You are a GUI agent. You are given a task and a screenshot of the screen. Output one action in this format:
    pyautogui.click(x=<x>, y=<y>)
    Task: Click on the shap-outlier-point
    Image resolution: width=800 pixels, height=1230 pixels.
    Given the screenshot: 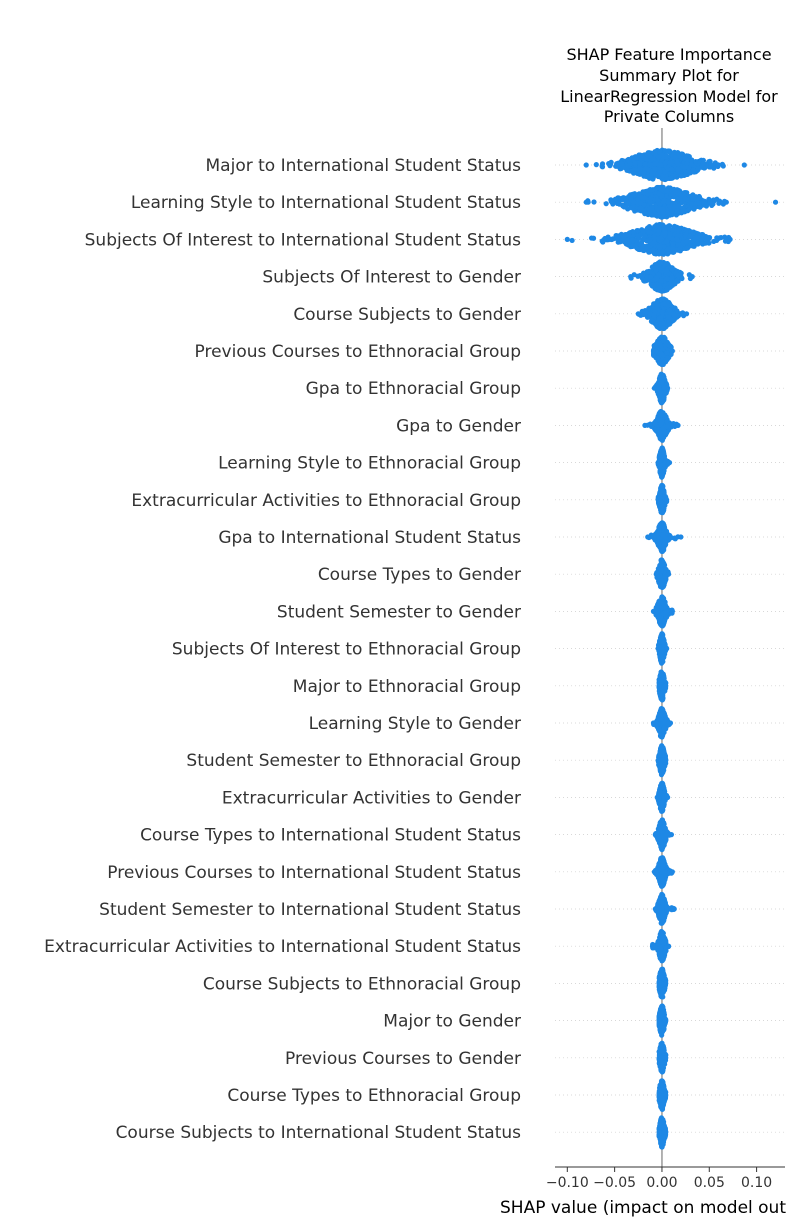 What is the action you would take?
    pyautogui.click(x=775, y=202)
    